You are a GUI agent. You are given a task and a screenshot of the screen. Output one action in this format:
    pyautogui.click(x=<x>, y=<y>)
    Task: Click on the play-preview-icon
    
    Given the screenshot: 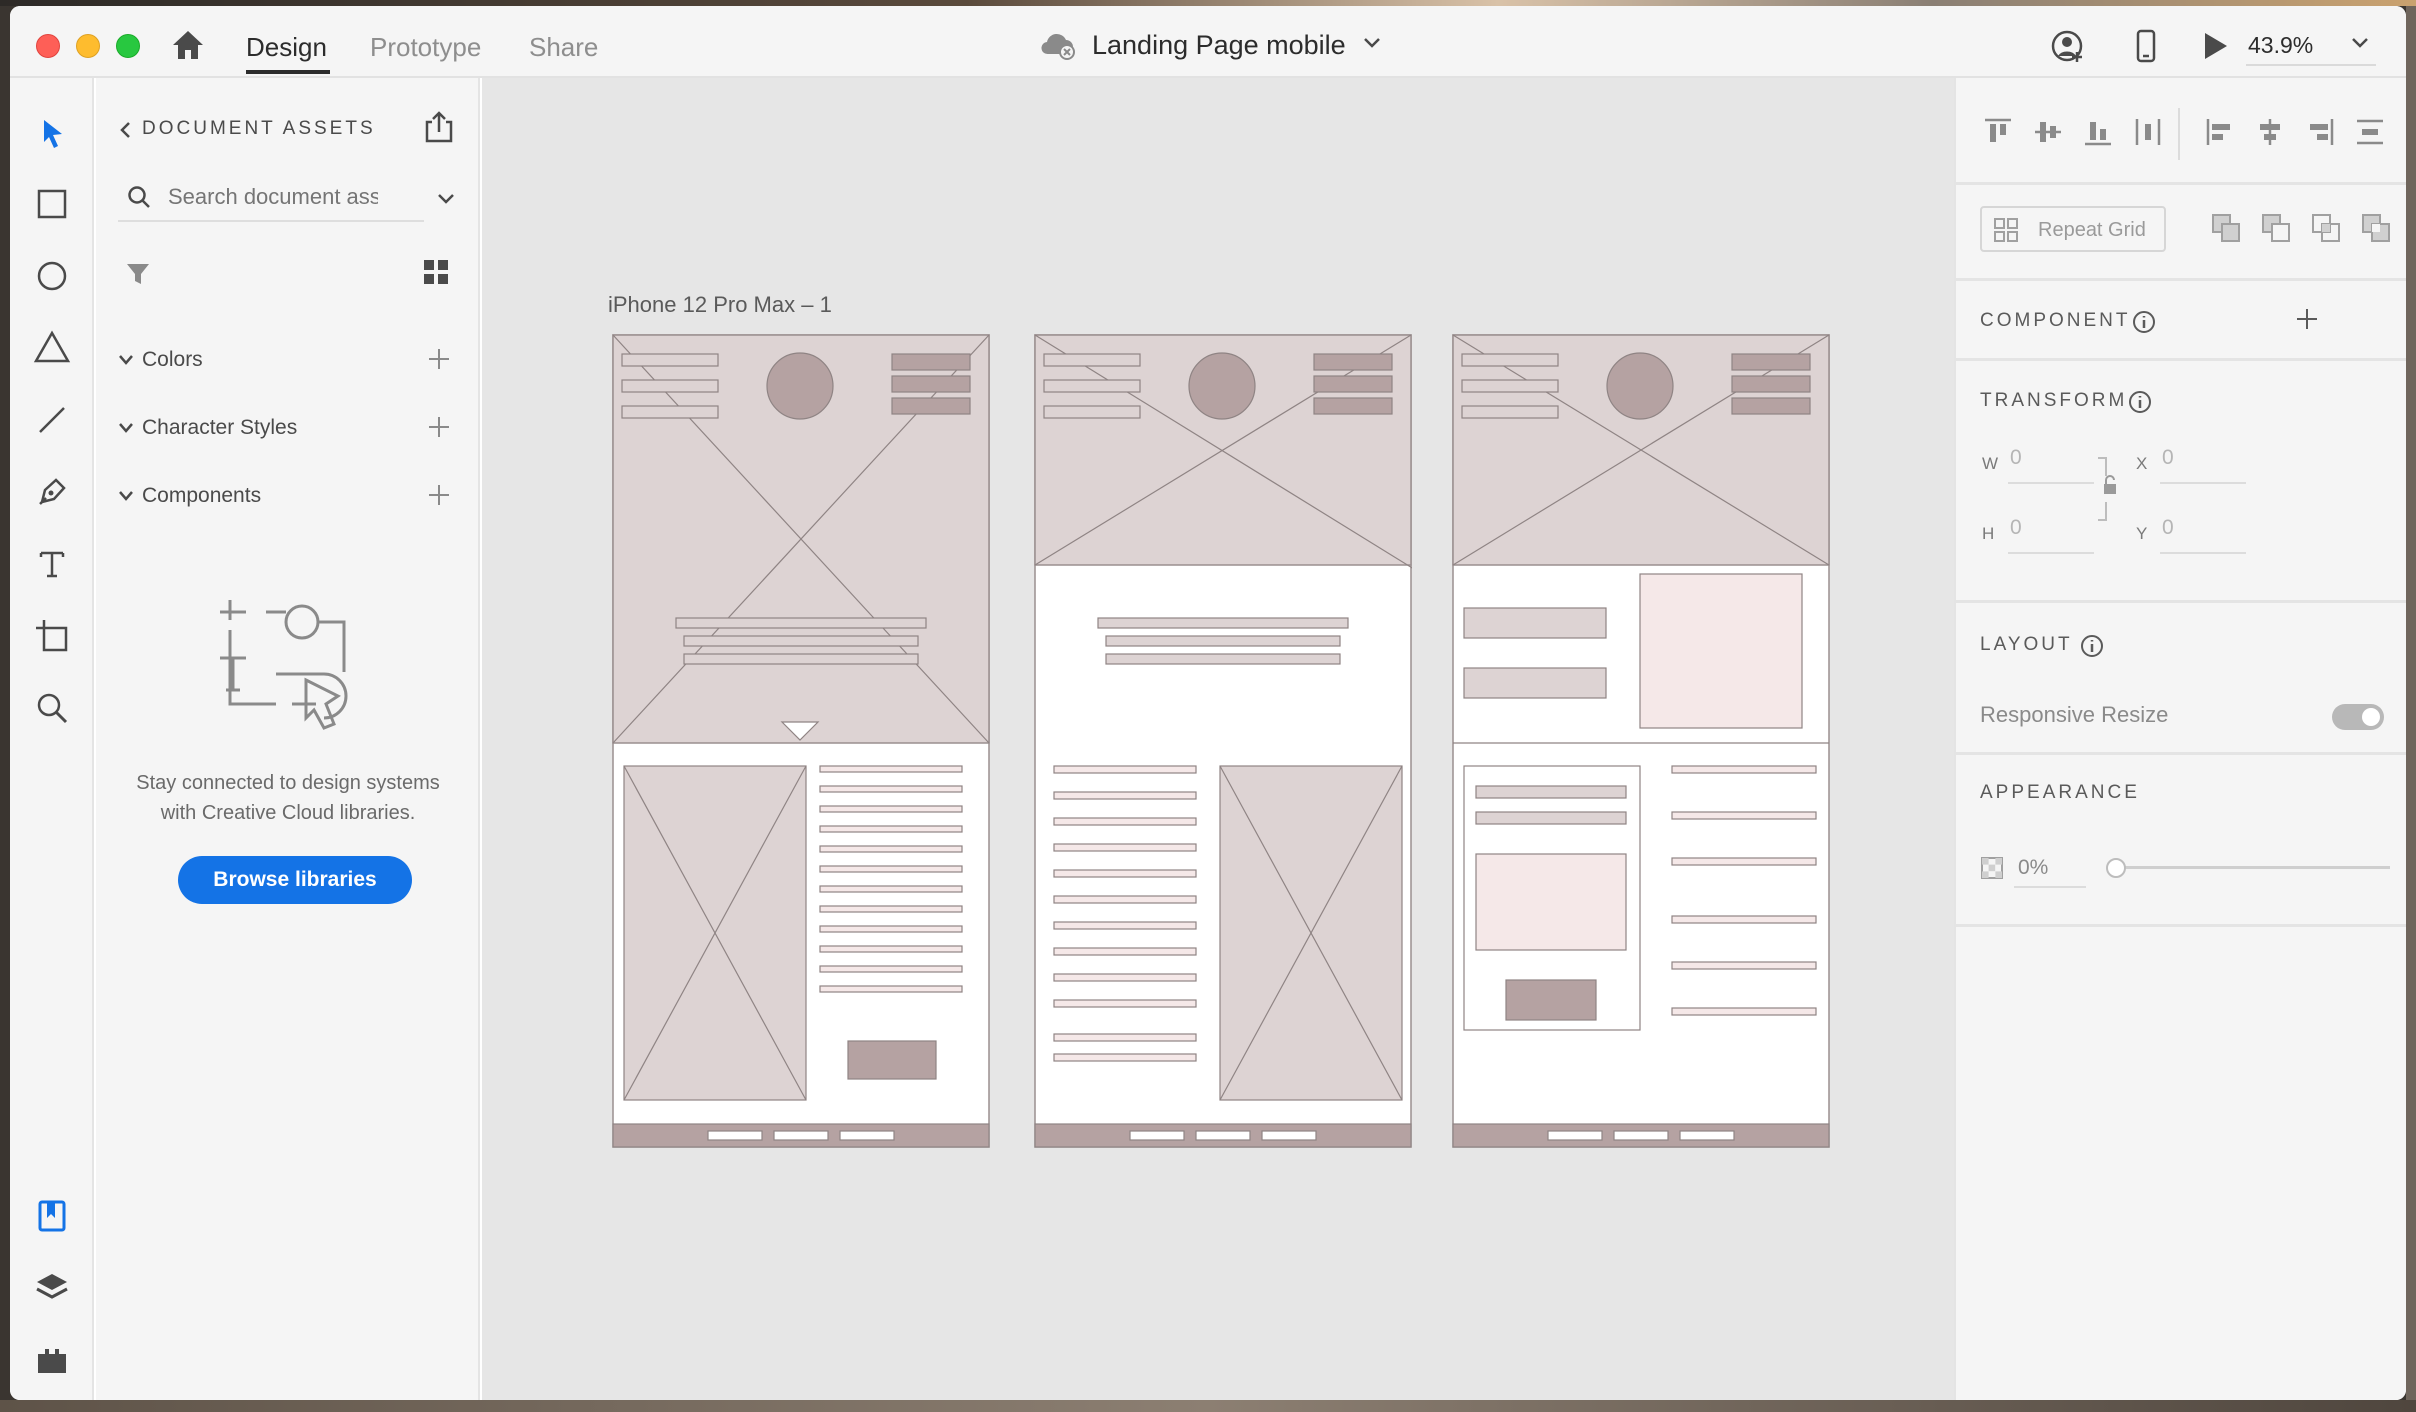 What is the action you would take?
    pyautogui.click(x=2214, y=46)
    